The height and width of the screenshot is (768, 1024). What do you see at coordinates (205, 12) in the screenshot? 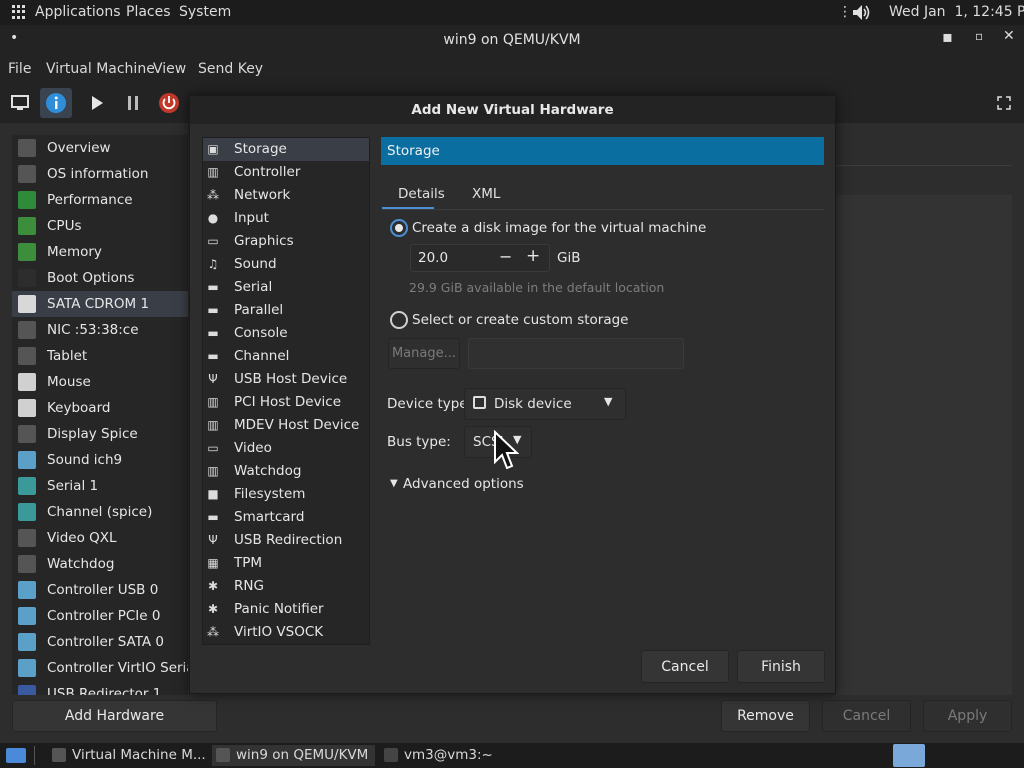
I see `system-menu: System` at bounding box center [205, 12].